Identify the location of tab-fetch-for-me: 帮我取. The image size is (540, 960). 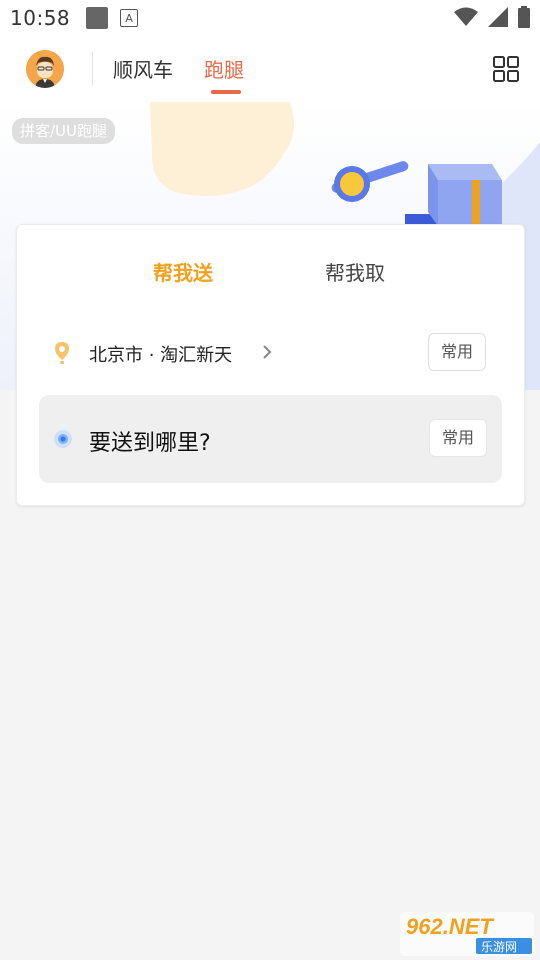
(355, 271).